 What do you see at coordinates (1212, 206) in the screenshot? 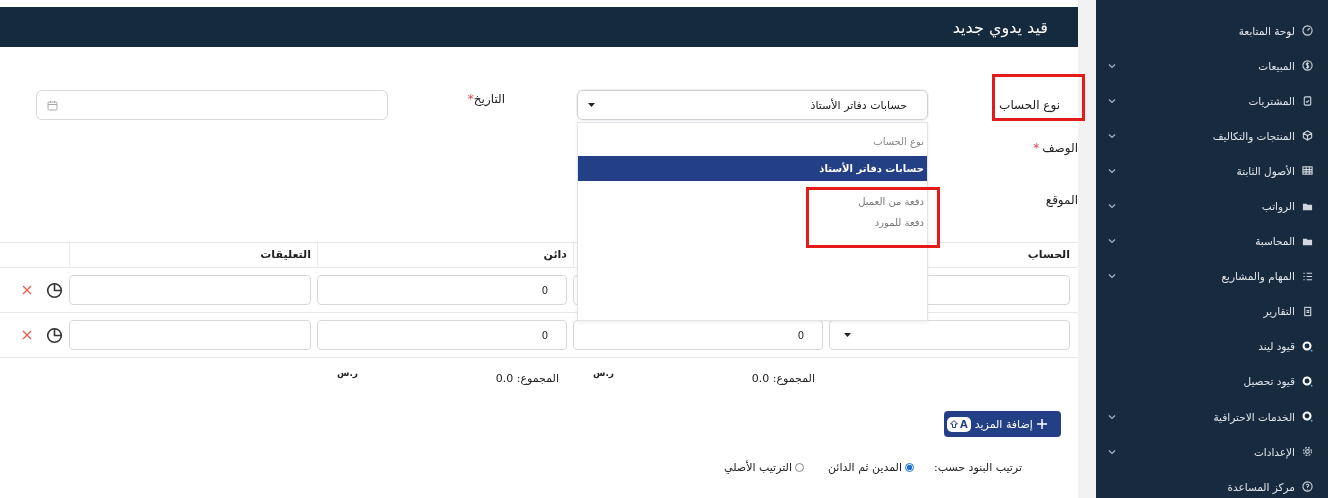
I see `sidebar-item: الرواتب` at bounding box center [1212, 206].